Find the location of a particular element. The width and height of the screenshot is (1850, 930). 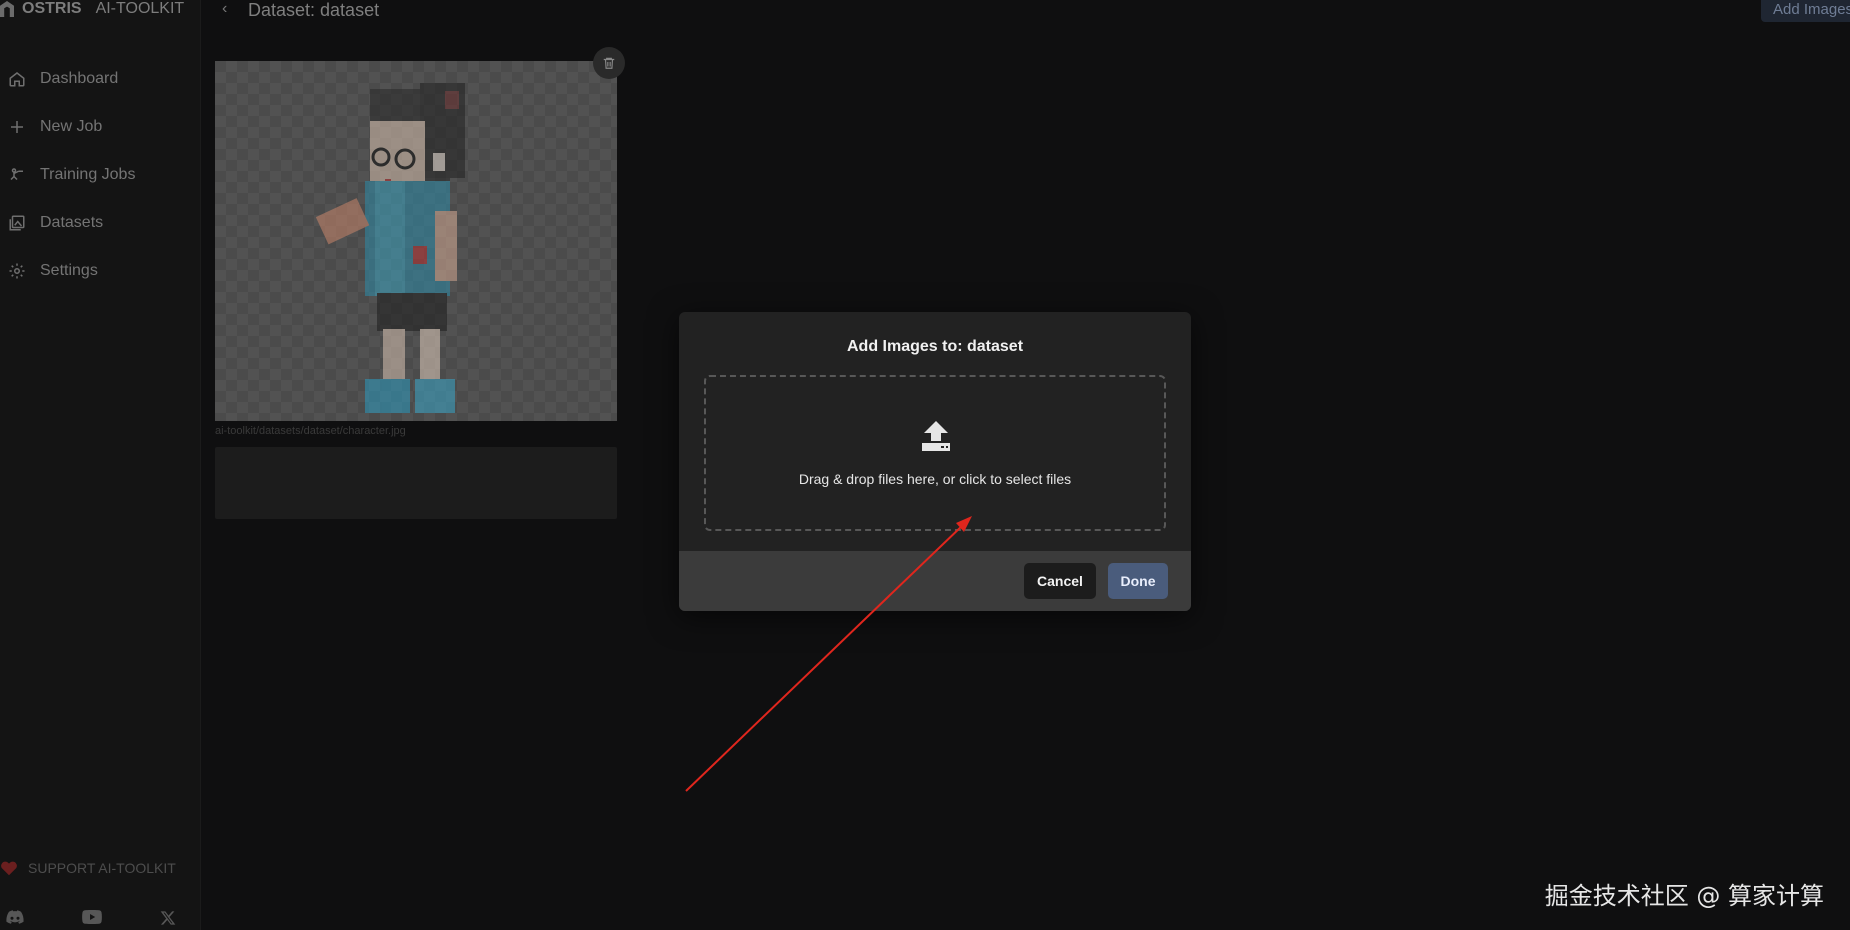

brand-suffix: AI-TOOLKIT is located at coordinates (140, 8).